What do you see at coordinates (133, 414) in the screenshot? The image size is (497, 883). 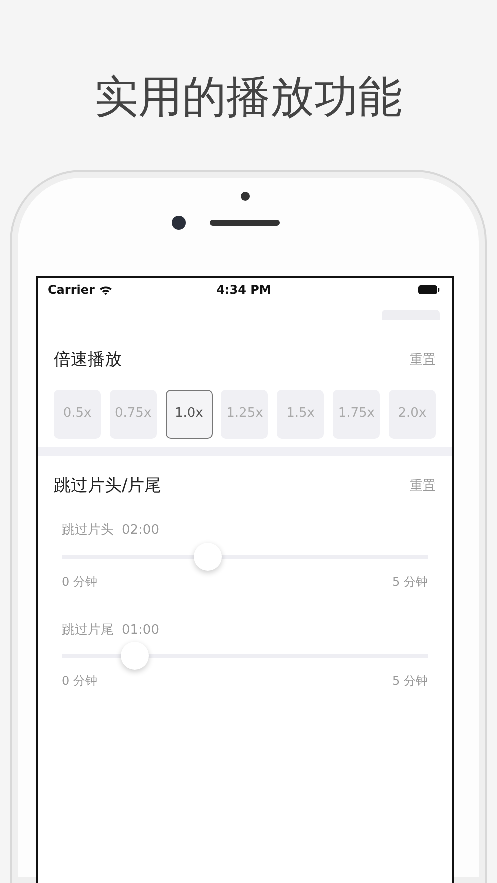 I see `speed-option: 0.75x` at bounding box center [133, 414].